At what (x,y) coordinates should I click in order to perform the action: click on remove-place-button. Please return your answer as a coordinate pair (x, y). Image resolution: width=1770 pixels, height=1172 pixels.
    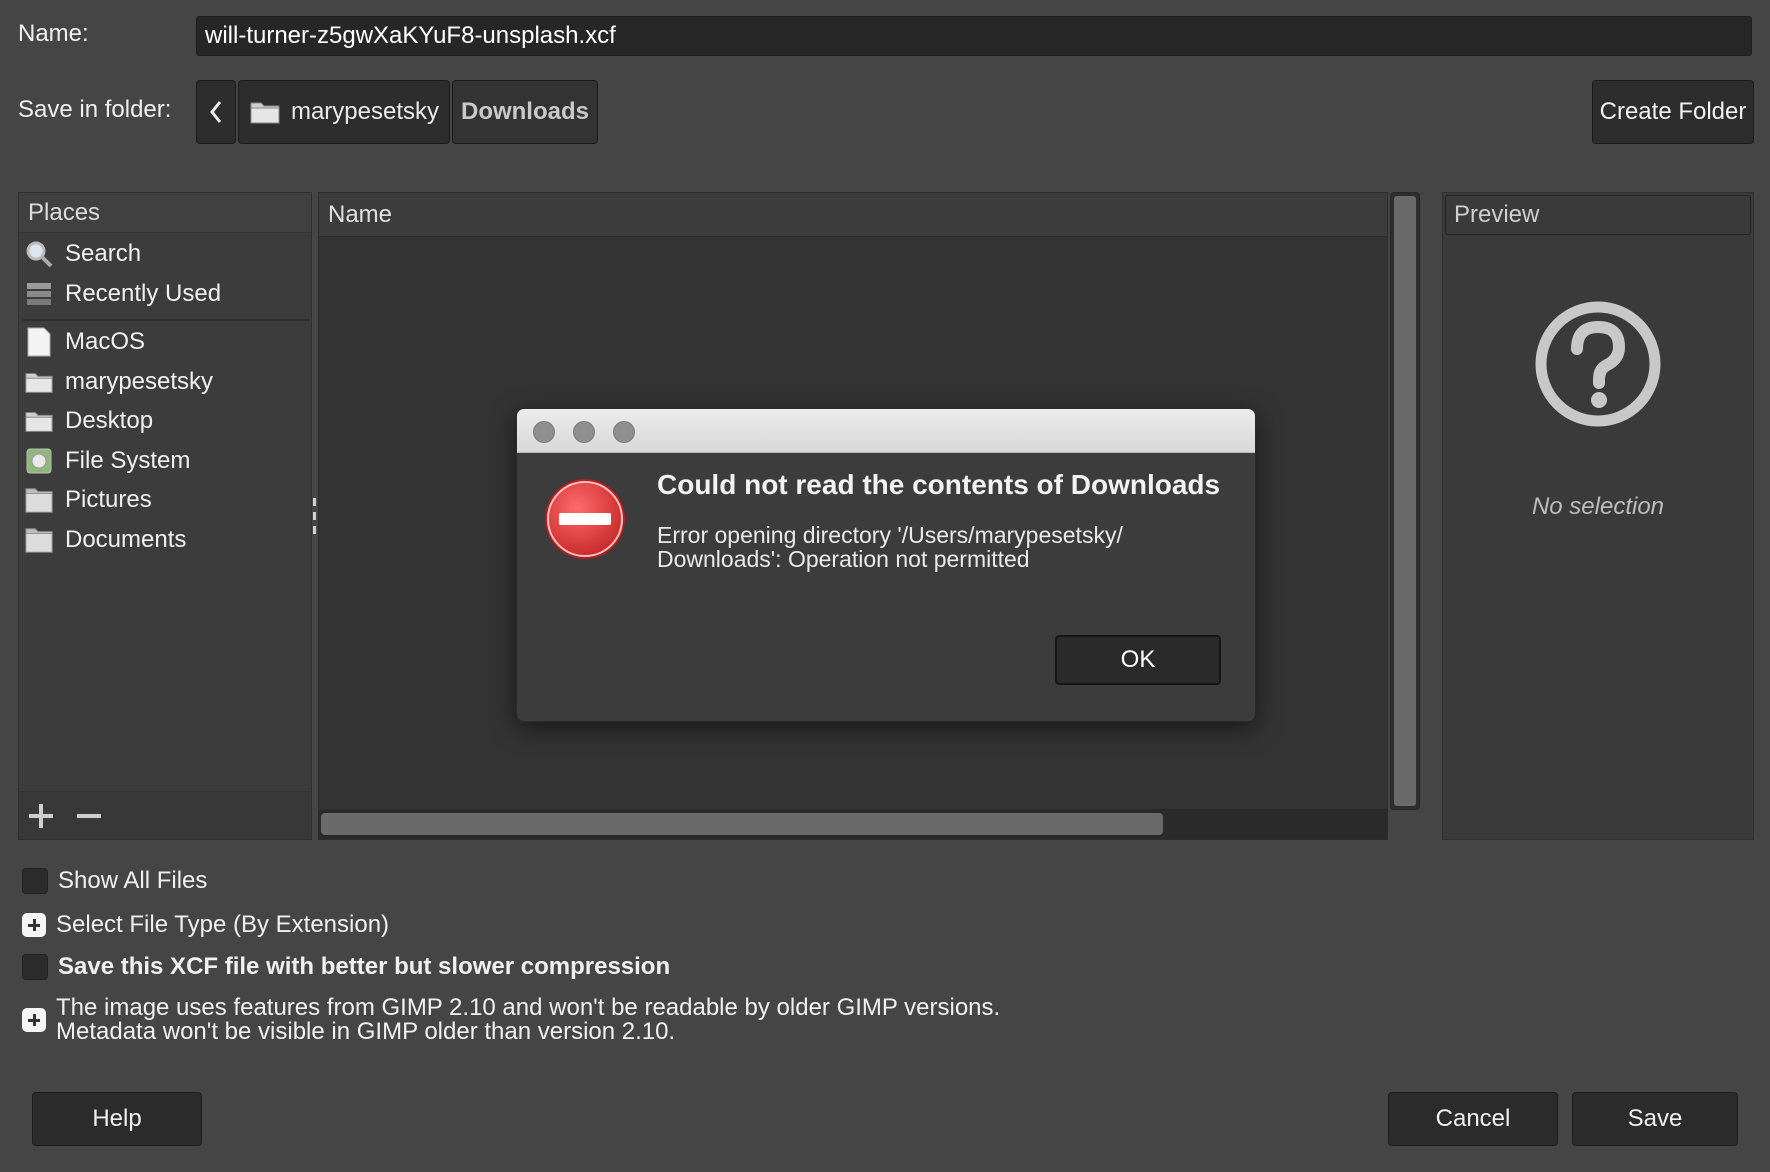
    Looking at the image, I should click on (89, 816).